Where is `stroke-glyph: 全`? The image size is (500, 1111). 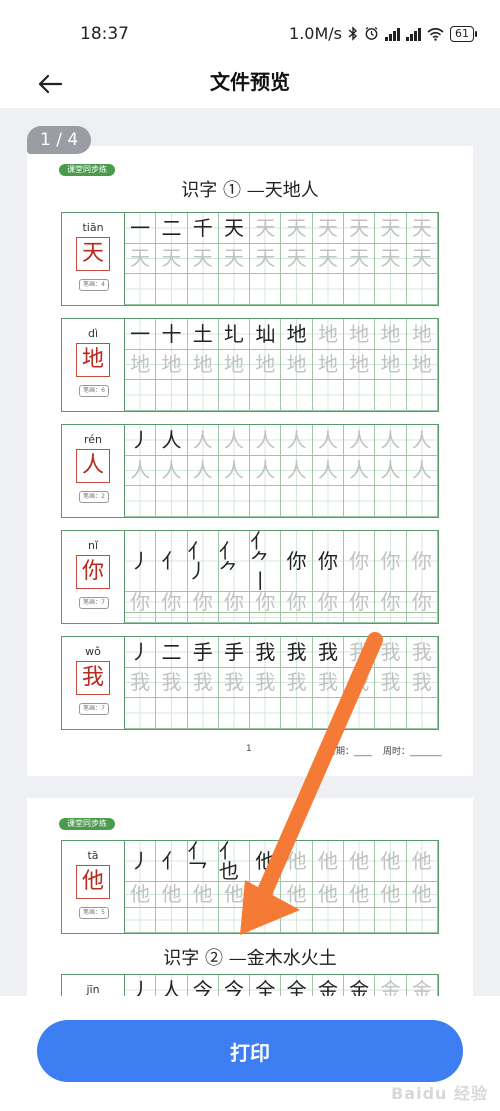 stroke-glyph: 全 is located at coordinates (296, 986).